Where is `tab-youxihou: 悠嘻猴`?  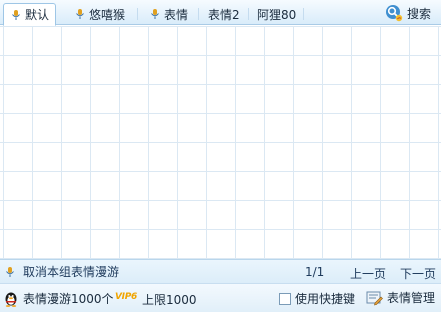
tab-youxihou: 悠嘻猴 is located at coordinates (99, 14).